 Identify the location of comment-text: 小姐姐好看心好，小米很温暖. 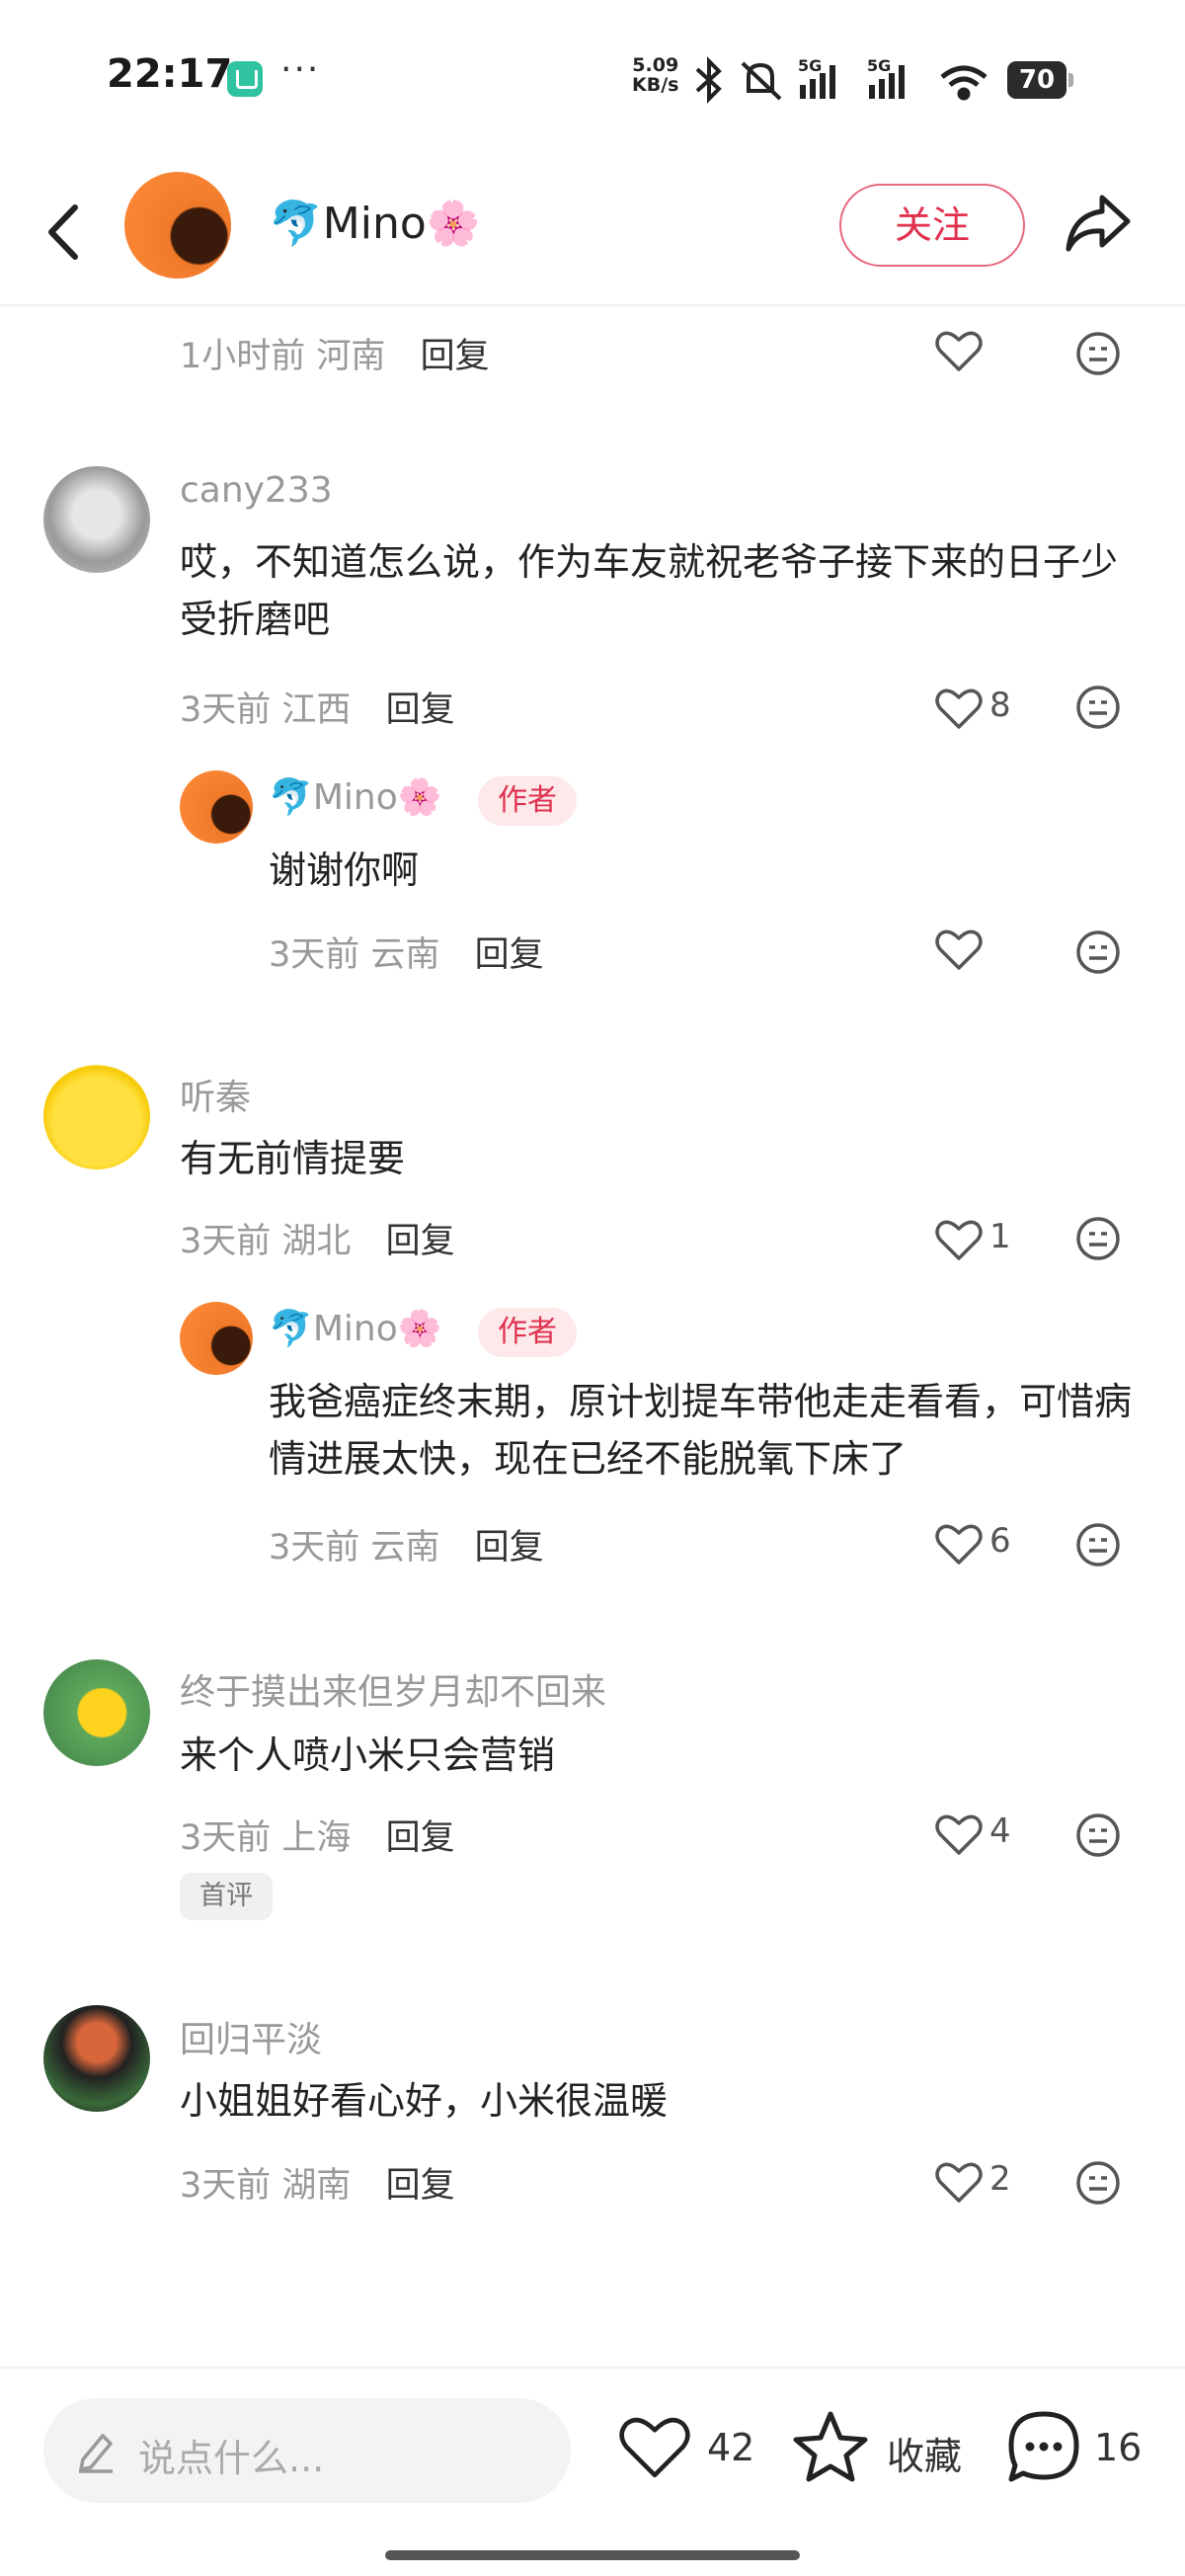
(424, 2101).